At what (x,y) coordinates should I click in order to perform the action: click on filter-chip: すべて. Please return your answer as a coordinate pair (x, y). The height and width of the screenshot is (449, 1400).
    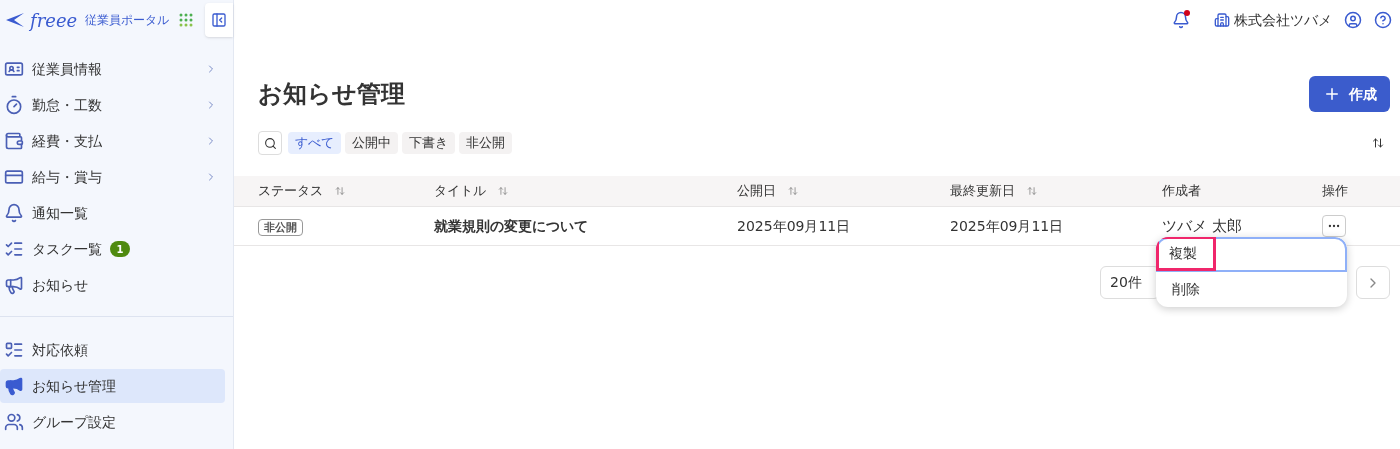
    Looking at the image, I should click on (314, 143).